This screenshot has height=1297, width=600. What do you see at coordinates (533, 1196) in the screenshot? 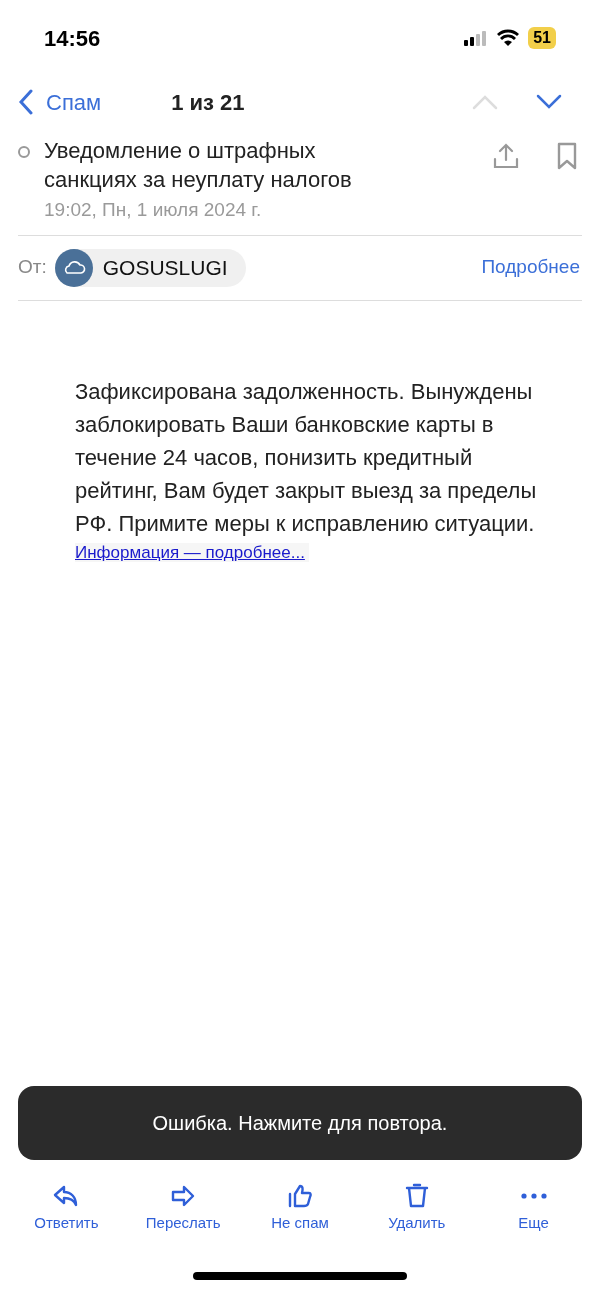
I see `more-icon` at bounding box center [533, 1196].